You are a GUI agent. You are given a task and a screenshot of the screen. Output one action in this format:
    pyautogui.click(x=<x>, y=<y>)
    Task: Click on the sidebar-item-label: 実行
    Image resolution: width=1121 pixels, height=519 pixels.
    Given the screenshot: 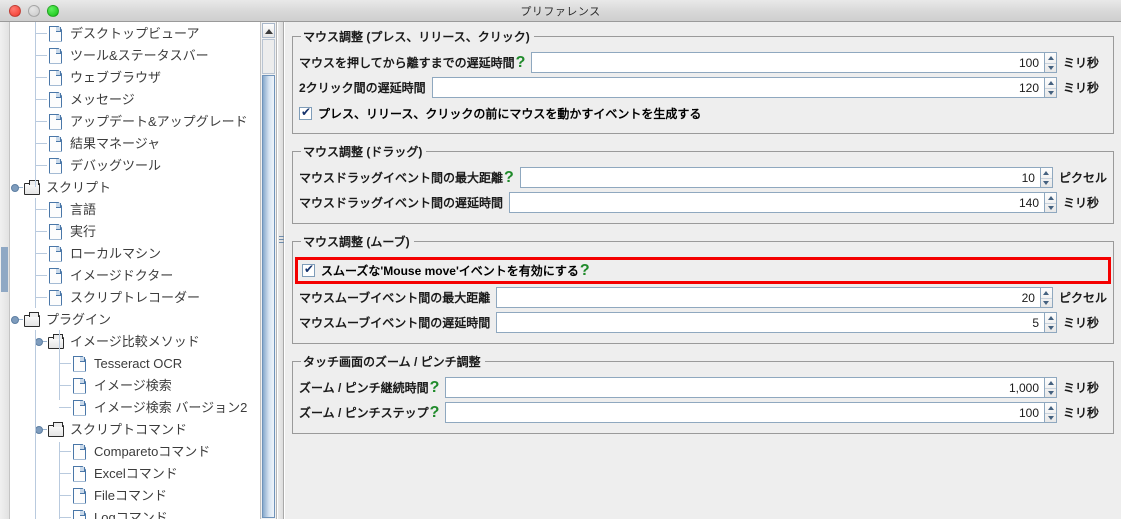 What is the action you would take?
    pyautogui.click(x=83, y=231)
    